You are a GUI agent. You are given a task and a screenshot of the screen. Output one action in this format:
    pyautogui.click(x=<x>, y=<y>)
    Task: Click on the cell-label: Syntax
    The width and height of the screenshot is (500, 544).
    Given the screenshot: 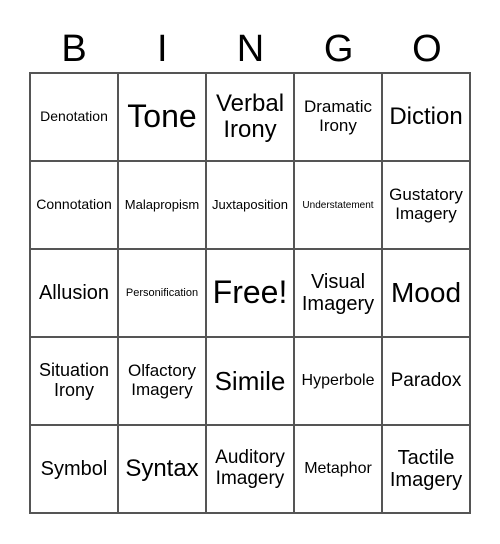 What is the action you would take?
    pyautogui.click(x=162, y=468)
    